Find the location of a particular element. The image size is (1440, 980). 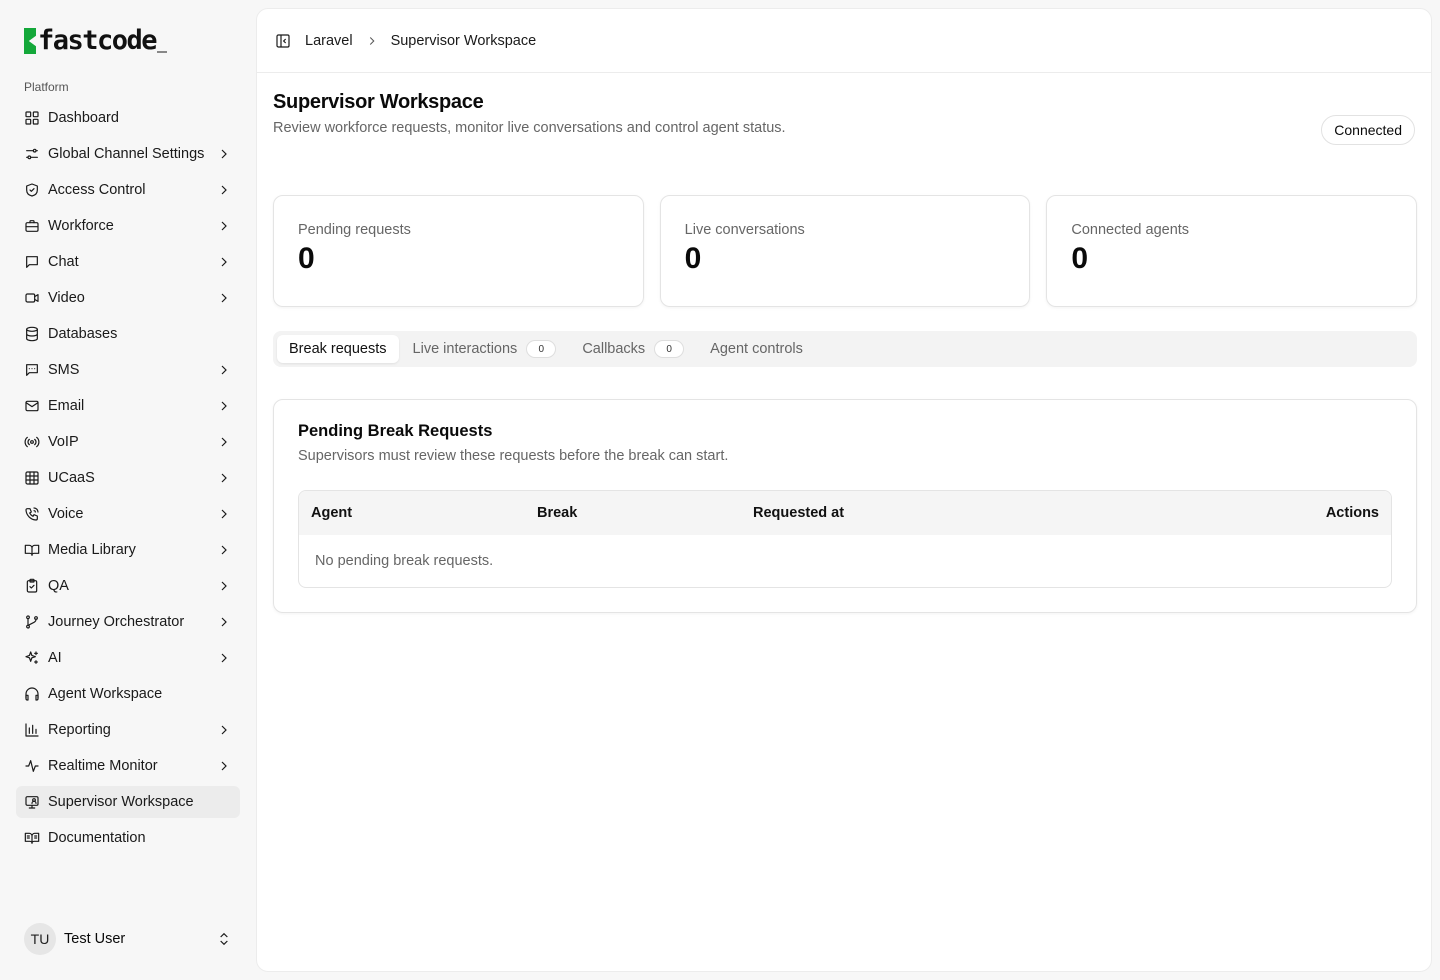

monitor-user-icon is located at coordinates (32, 802).